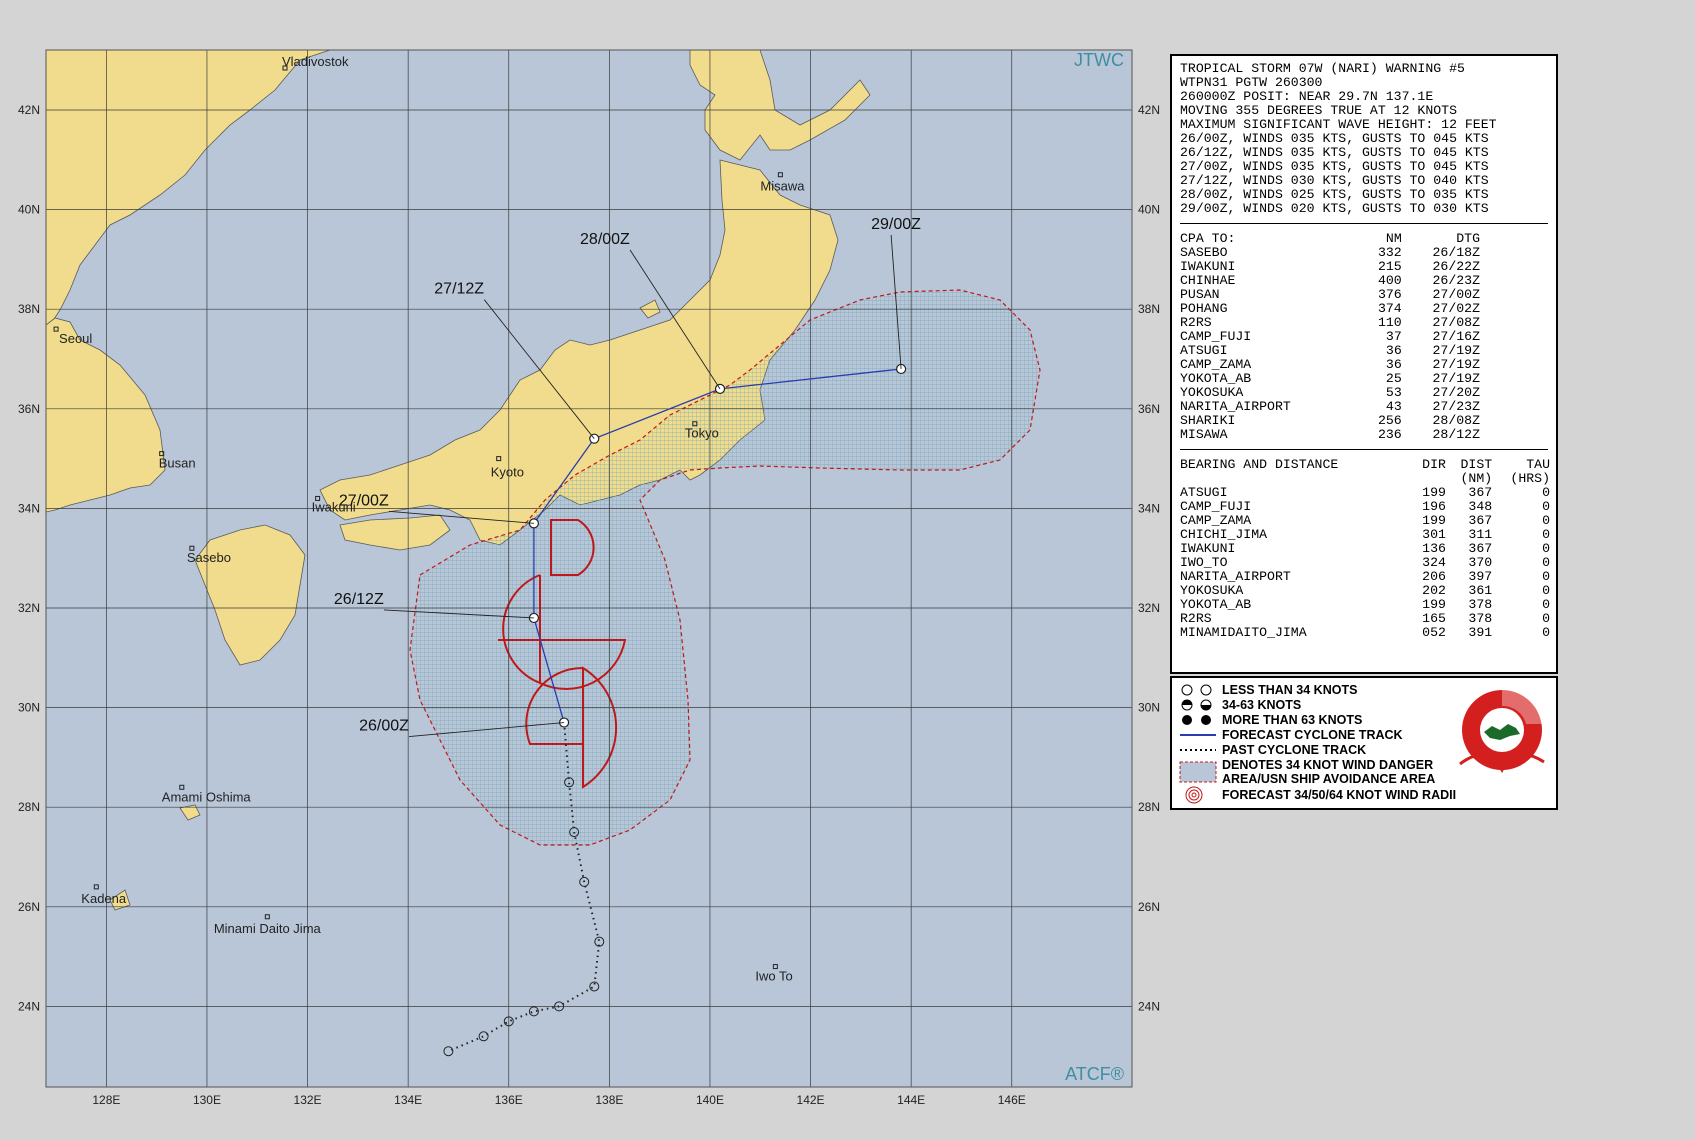  What do you see at coordinates (1365, 577) in the screenshot?
I see `bearing-row: NARITA_AIRPORT 206 397 0` at bounding box center [1365, 577].